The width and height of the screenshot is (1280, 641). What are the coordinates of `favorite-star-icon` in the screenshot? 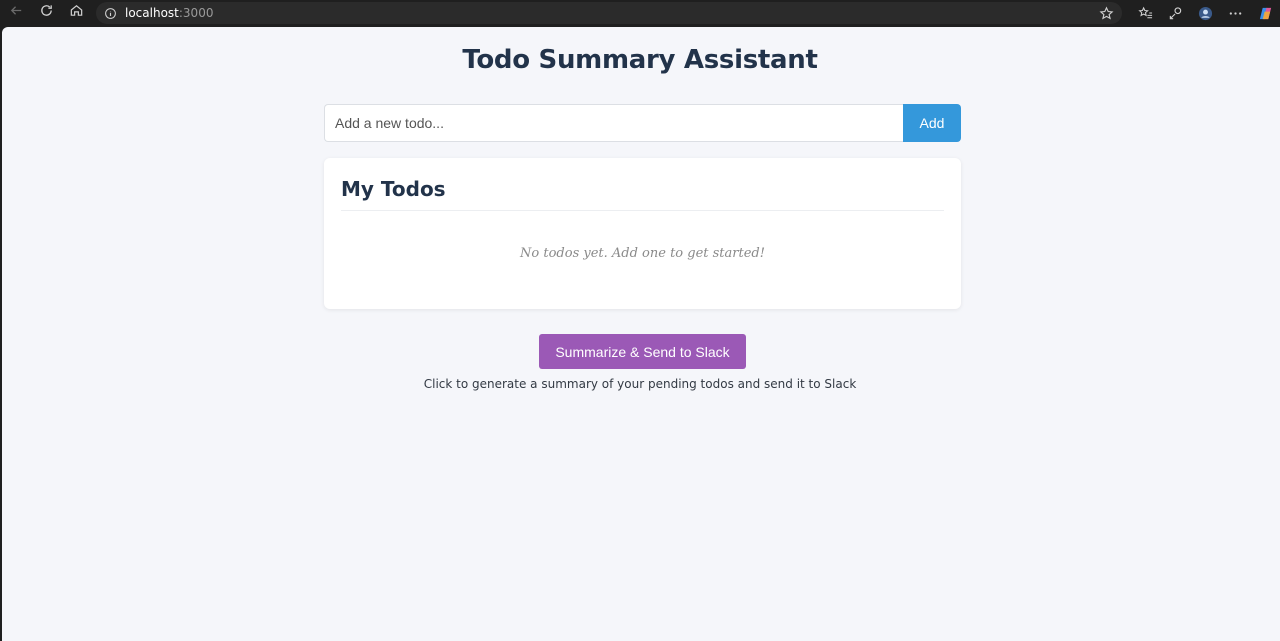 It's located at (1106, 13).